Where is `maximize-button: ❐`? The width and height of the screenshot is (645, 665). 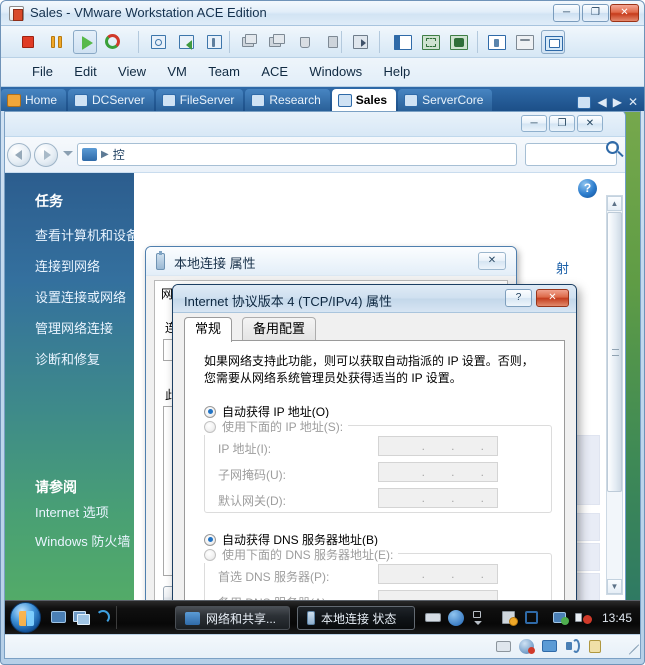
maximize-button: ❐ is located at coordinates (595, 13).